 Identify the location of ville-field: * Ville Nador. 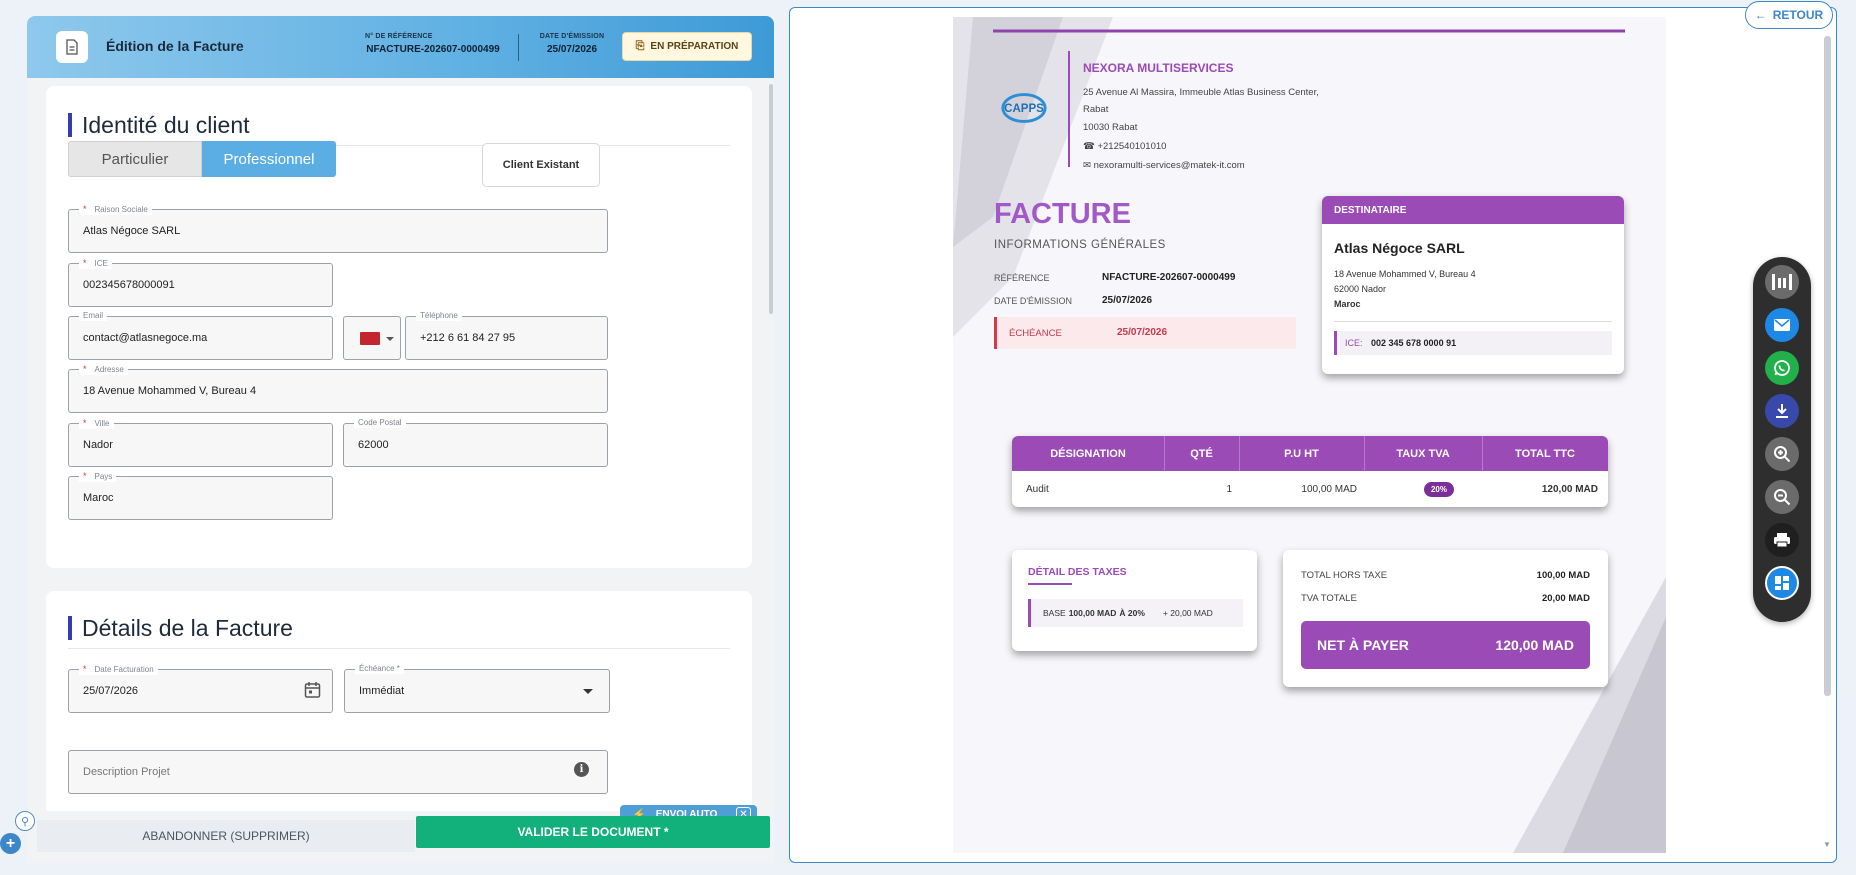
(200, 442).